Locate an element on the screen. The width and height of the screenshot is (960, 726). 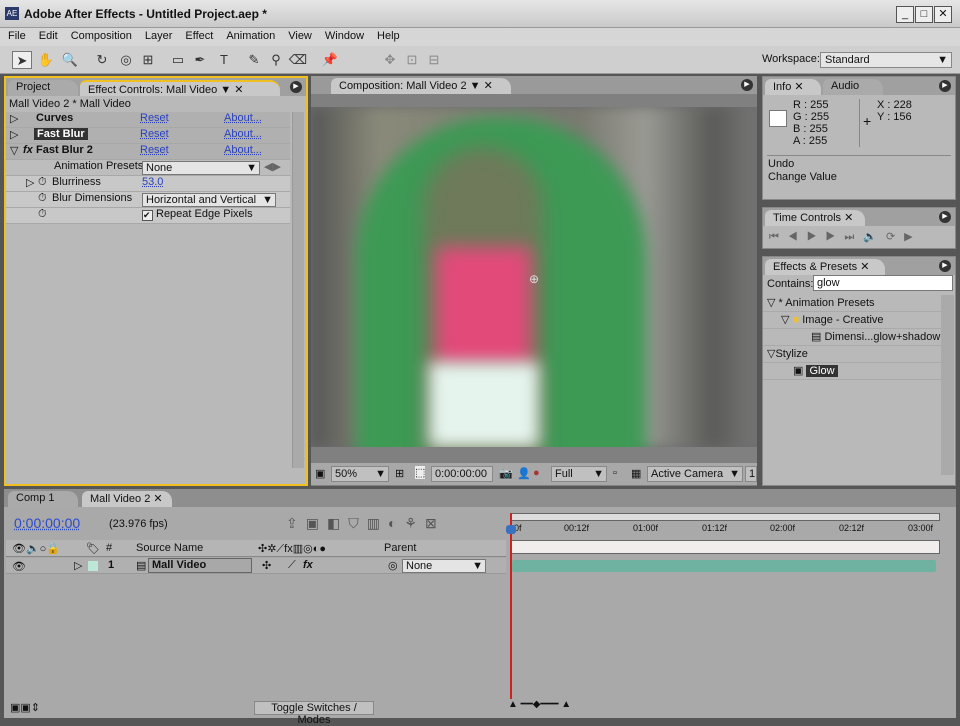
live-update-icon: ⇪ is located at coordinates (296, 523).